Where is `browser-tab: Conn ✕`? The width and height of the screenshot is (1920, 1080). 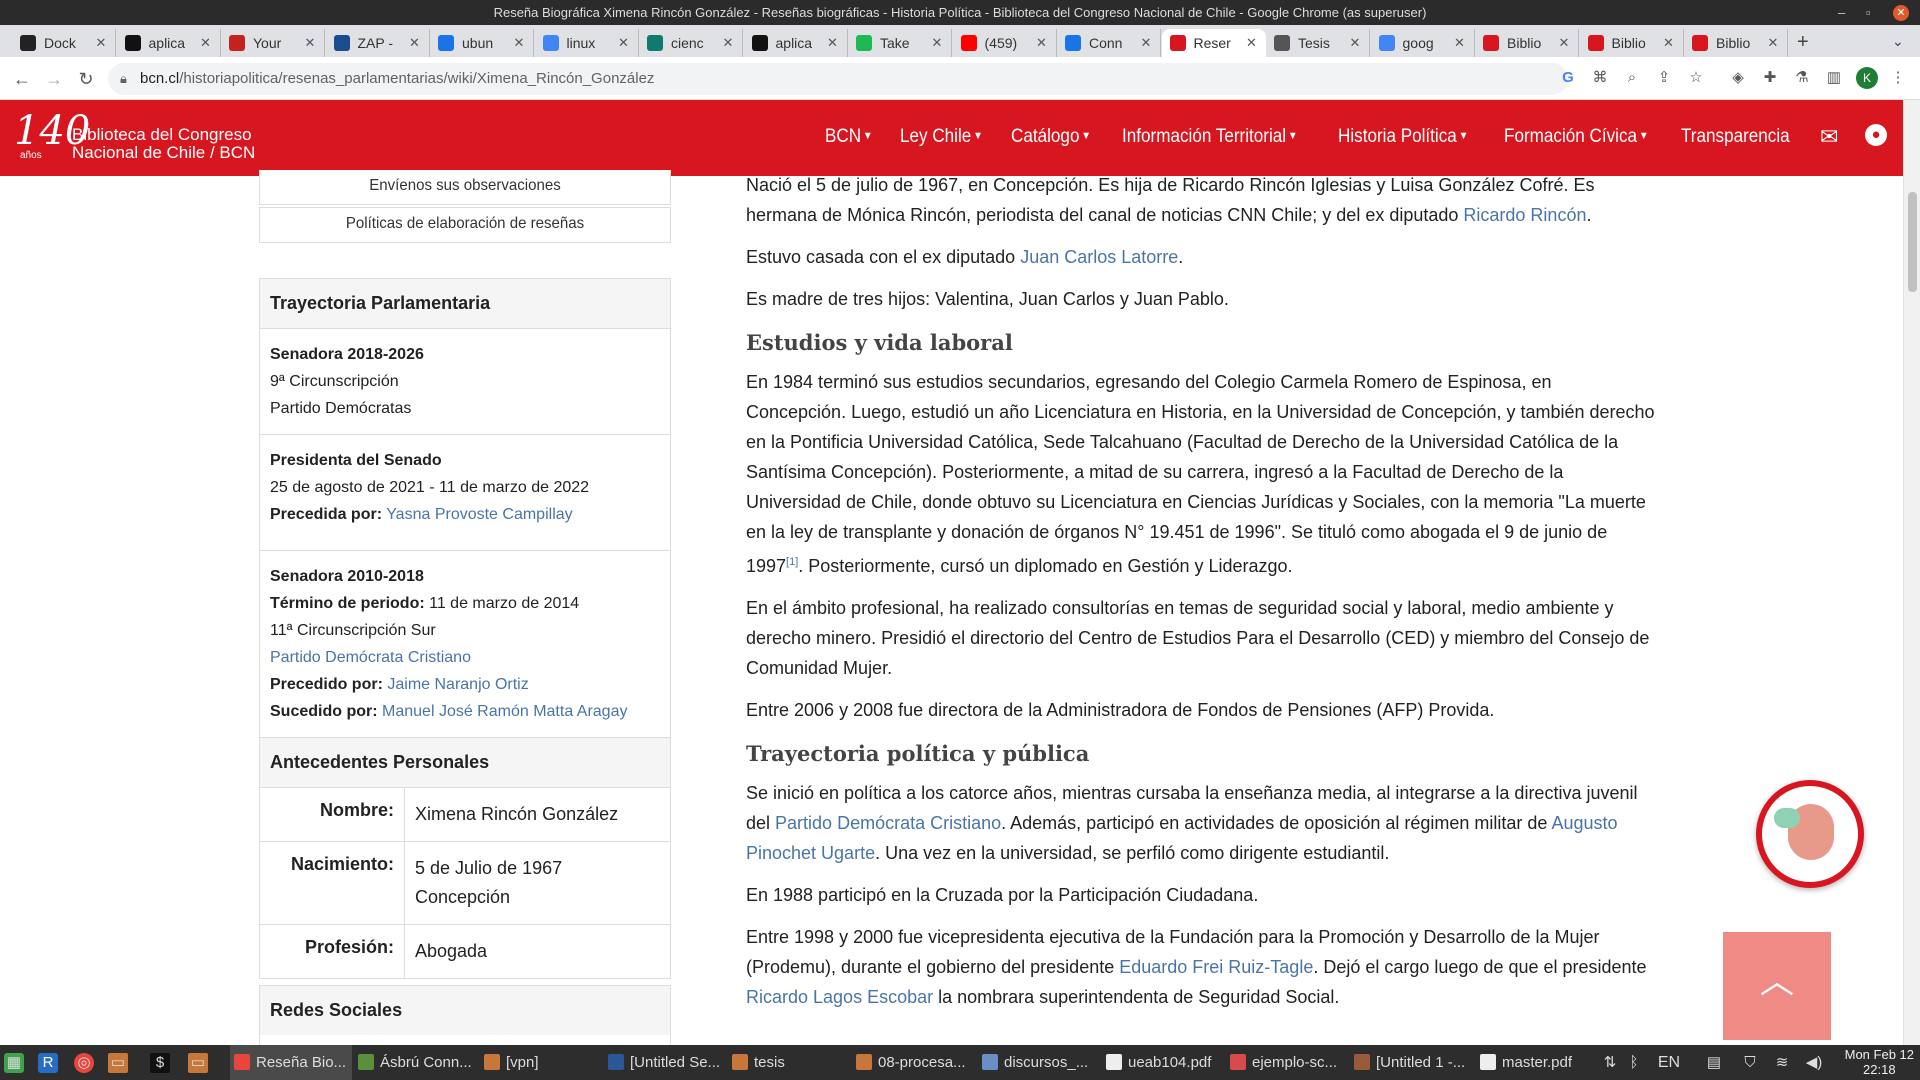 browser-tab: Conn ✕ is located at coordinates (1109, 43).